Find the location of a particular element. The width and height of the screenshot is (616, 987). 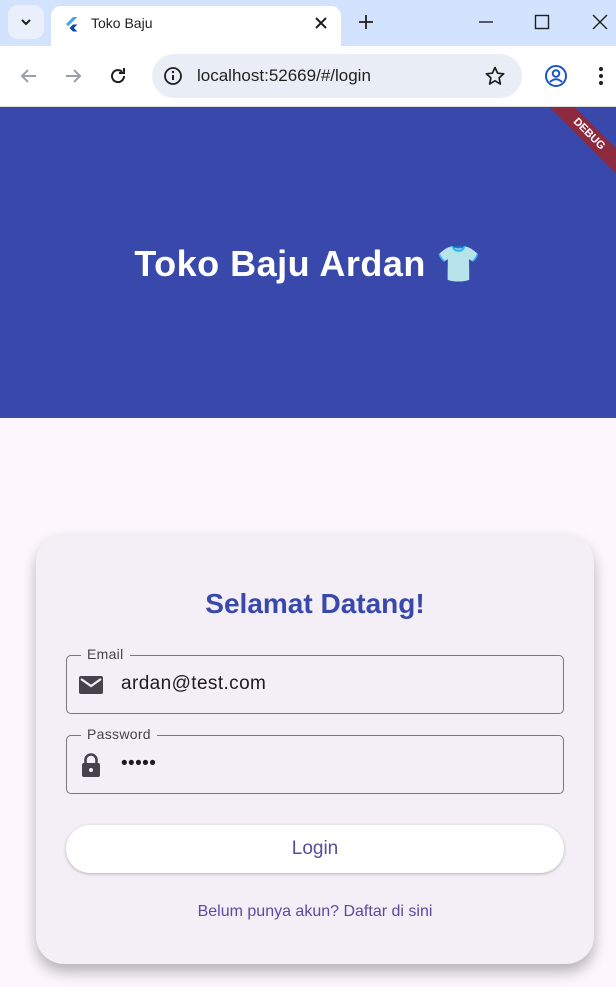

email-value: ardan@test.com is located at coordinates (193, 684).